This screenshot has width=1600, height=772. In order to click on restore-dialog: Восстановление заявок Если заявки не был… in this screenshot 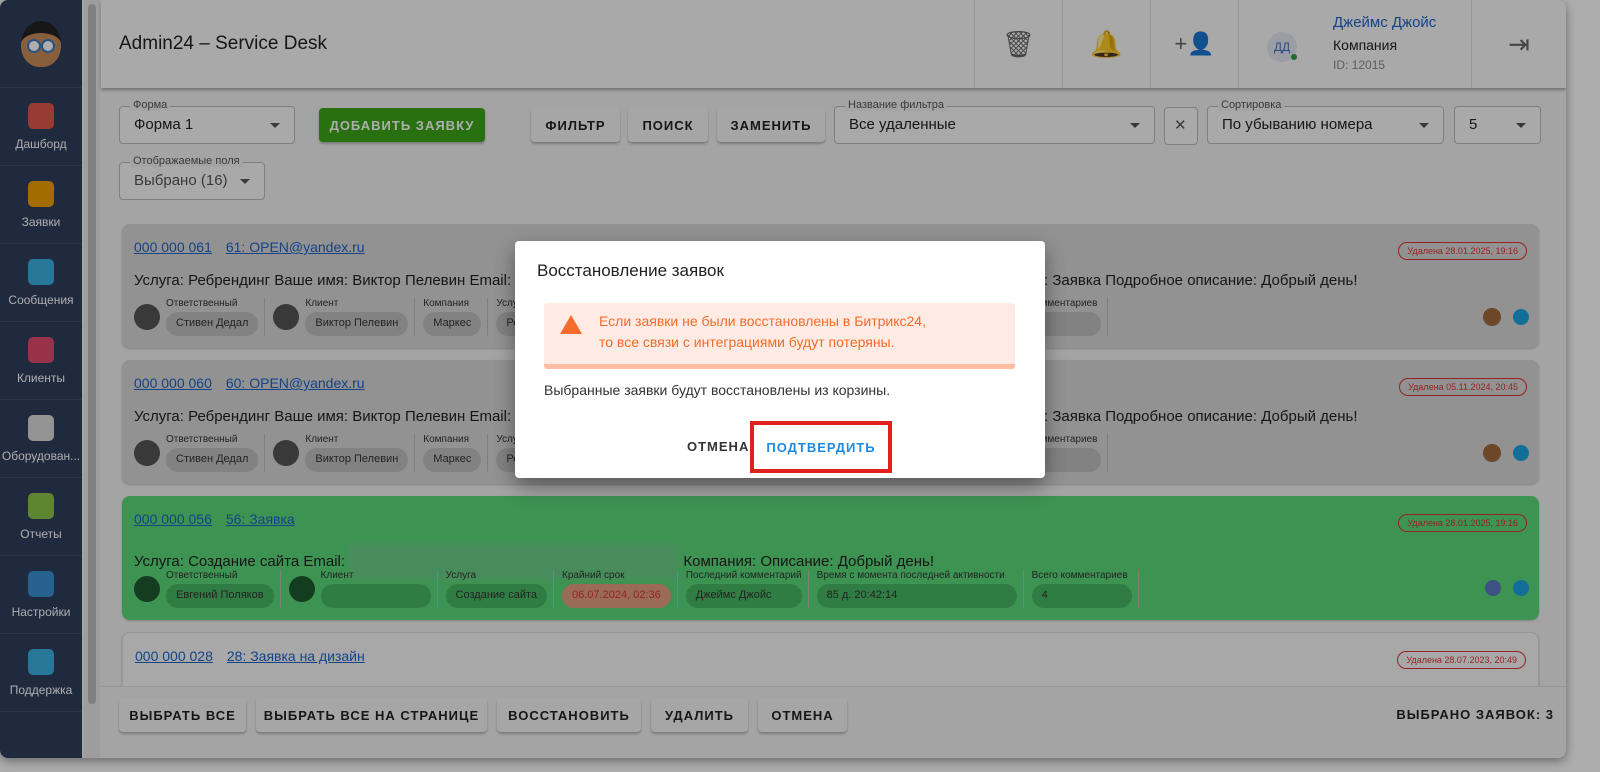, I will do `click(780, 359)`.